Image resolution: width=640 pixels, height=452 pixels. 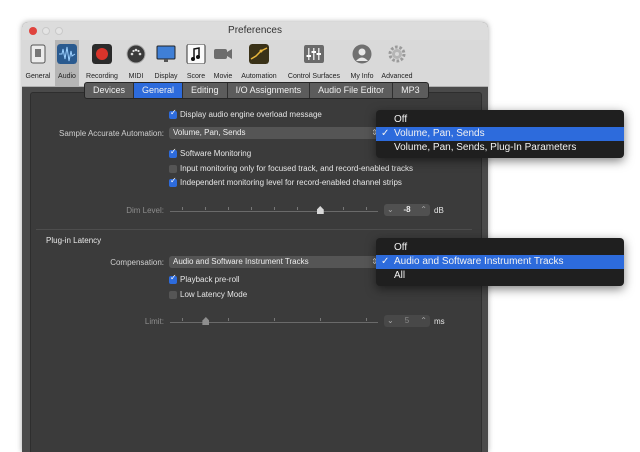 What do you see at coordinates (269, 90) in the screenshot?
I see `tab-io-assignments: I/O Assignments` at bounding box center [269, 90].